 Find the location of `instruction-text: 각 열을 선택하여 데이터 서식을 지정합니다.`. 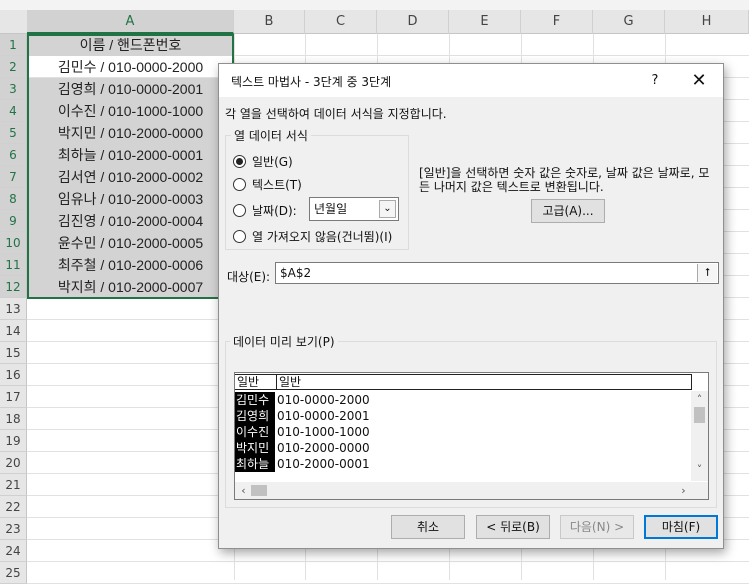

instruction-text: 각 열을 선택하여 데이터 서식을 지정합니다. is located at coordinates (336, 114).